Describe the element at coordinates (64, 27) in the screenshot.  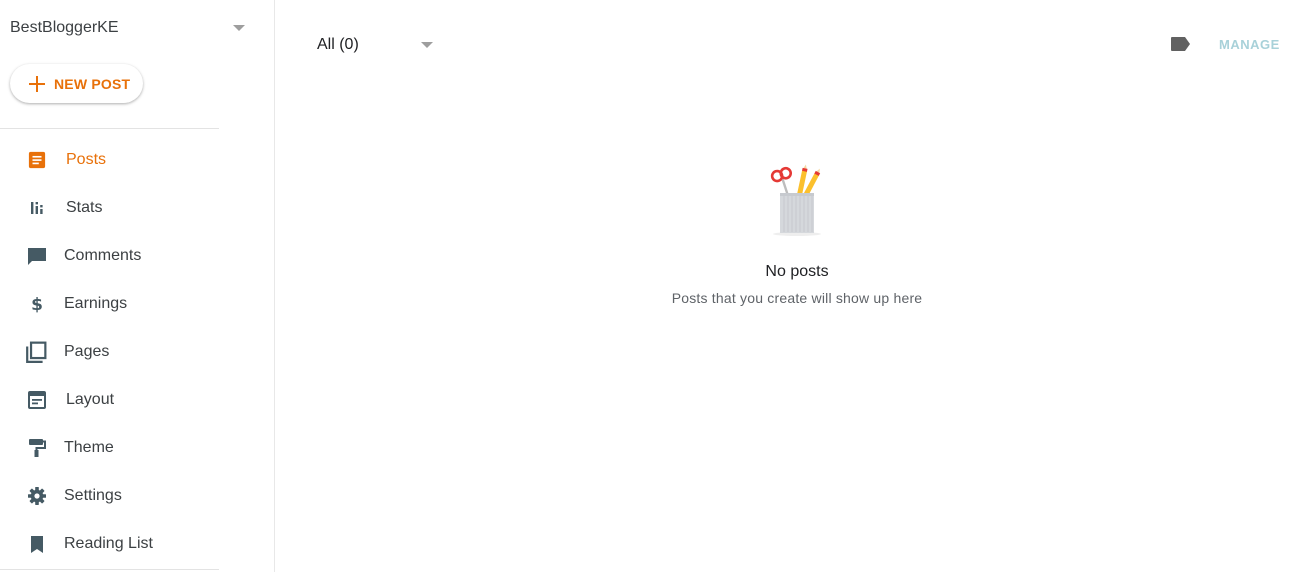
I see `blog-name: BestBloggerKE` at that location.